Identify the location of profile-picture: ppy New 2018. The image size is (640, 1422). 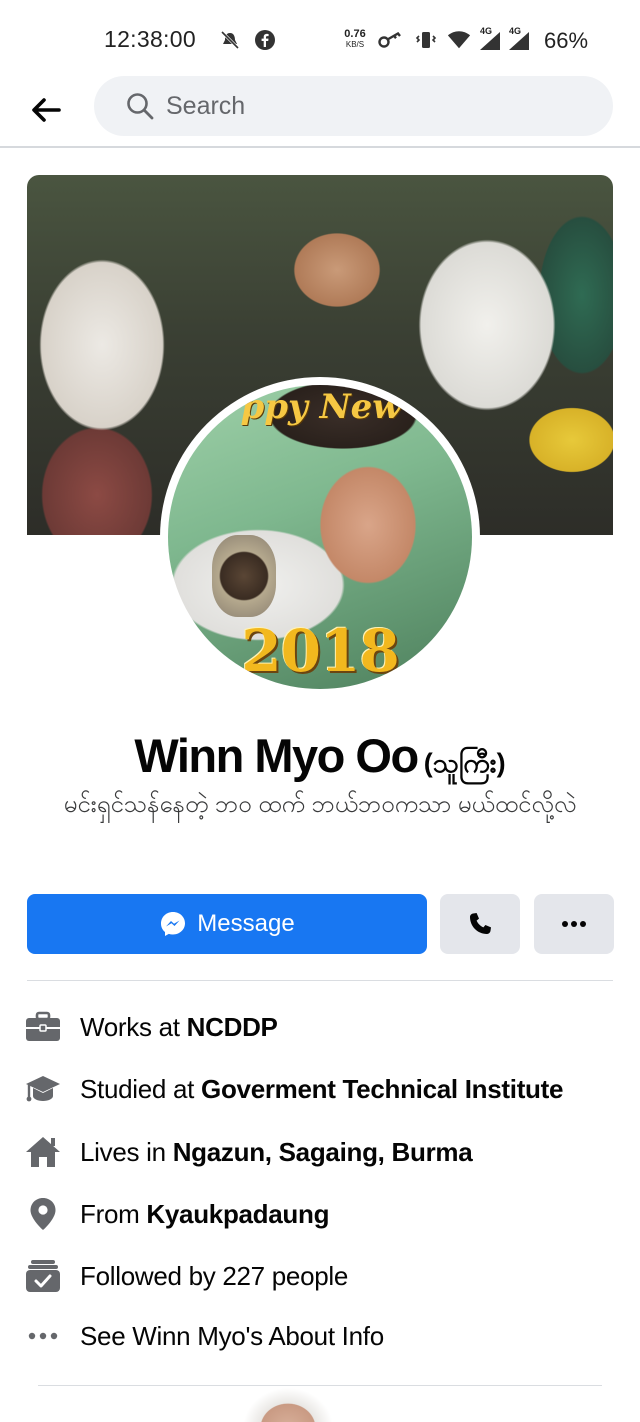
(320, 537).